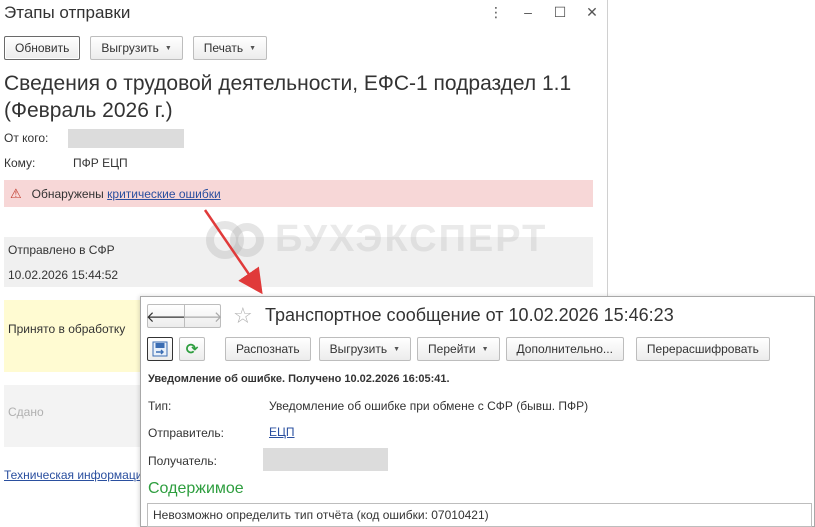 The height and width of the screenshot is (527, 815). I want to click on recognize-button-label: Распознать, so click(268, 349).